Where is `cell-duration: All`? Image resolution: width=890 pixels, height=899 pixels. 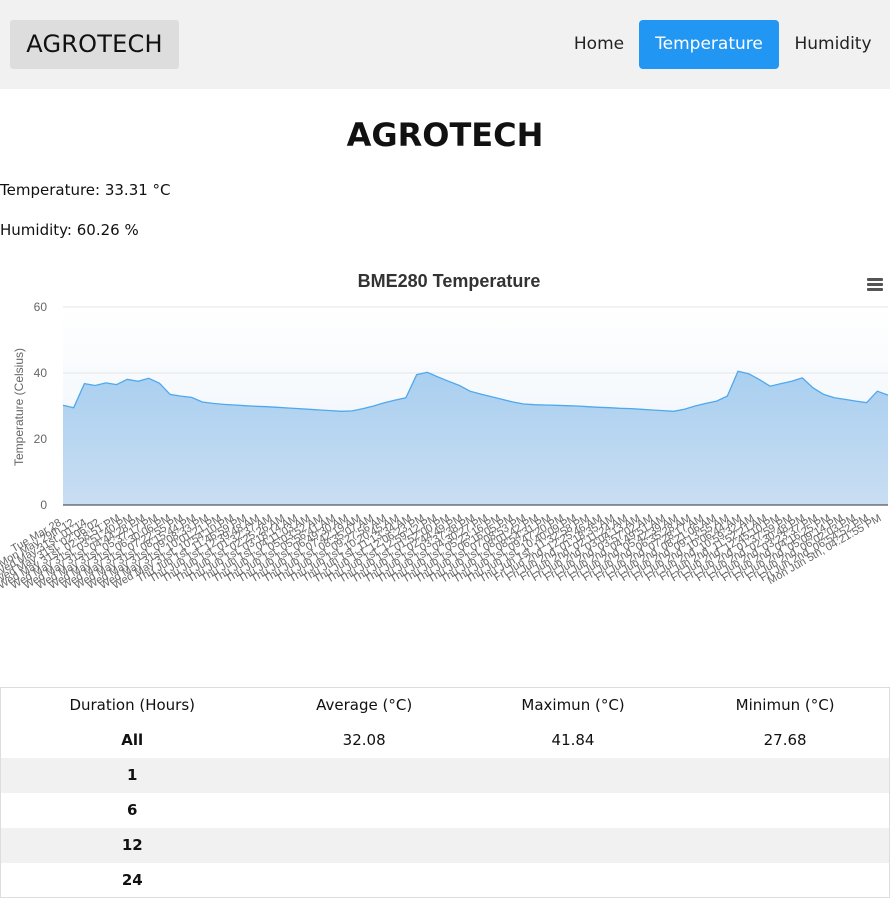
cell-duration: All is located at coordinates (132, 740).